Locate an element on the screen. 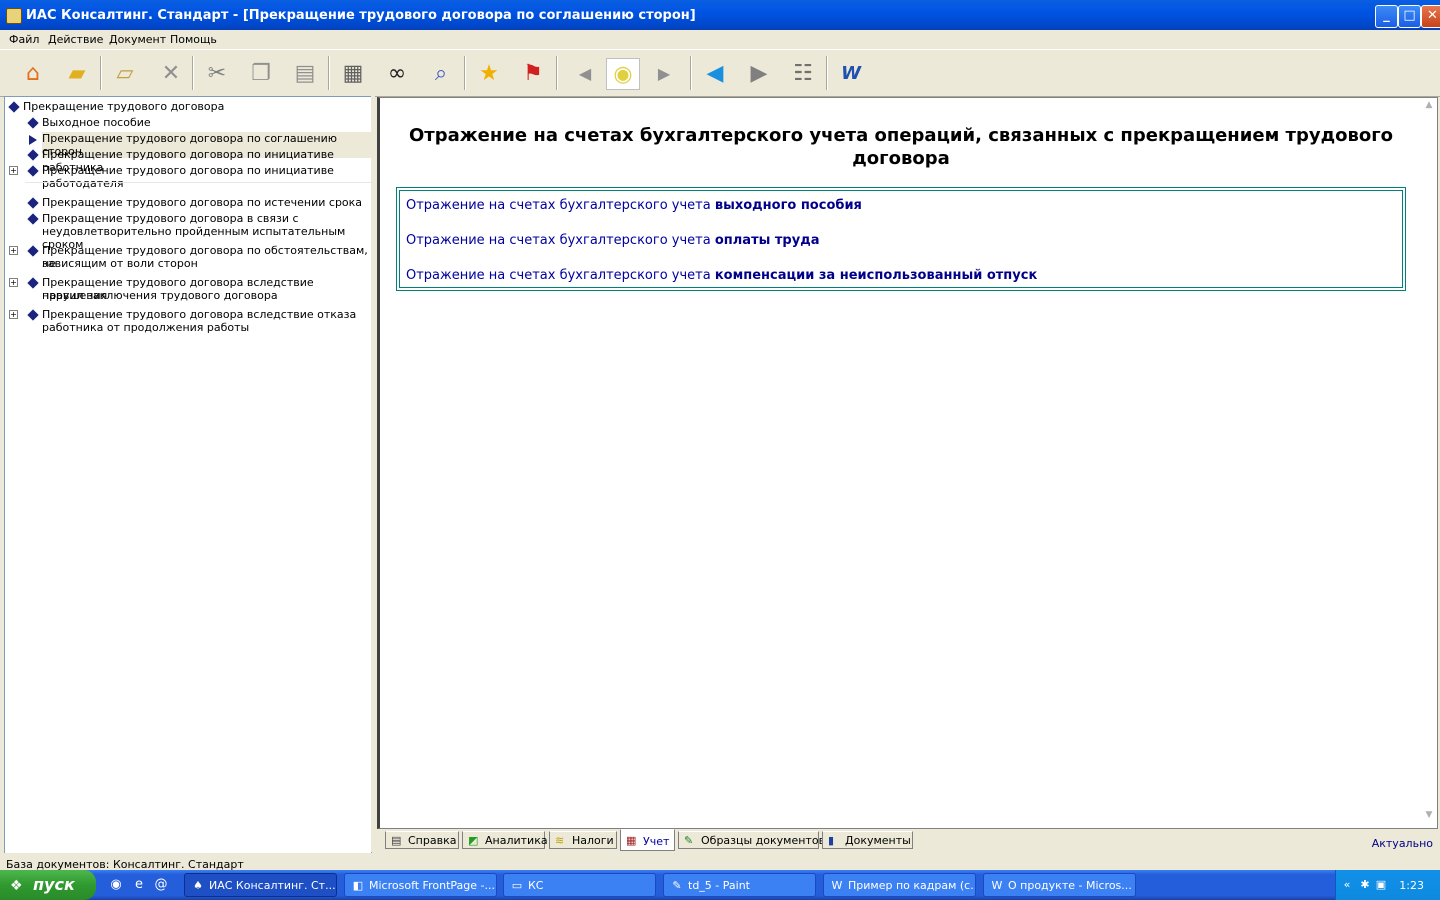 The width and height of the screenshot is (1440, 900). cut-icon: ✂ is located at coordinates (217, 73).